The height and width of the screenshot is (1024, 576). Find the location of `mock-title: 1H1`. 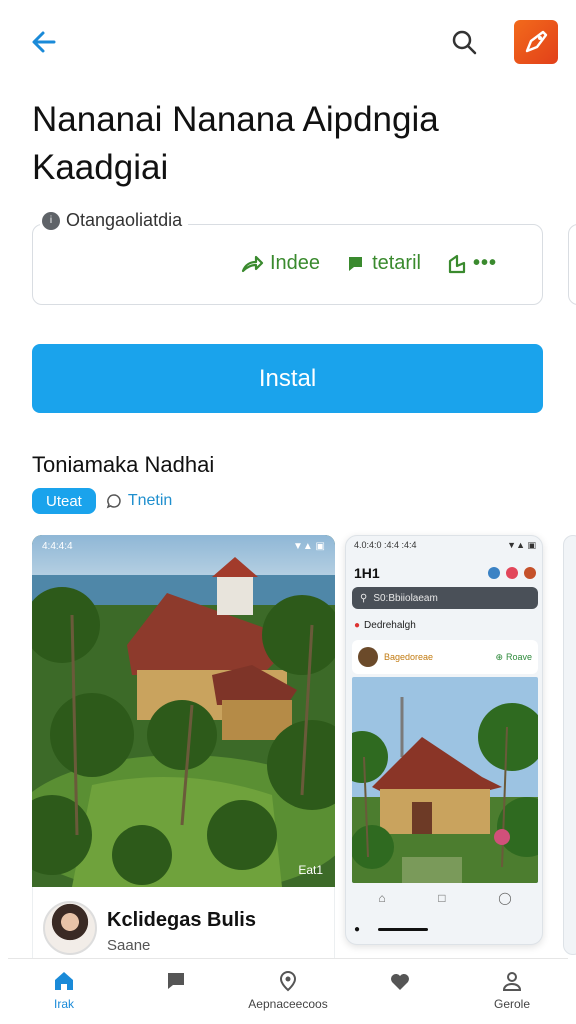

mock-title: 1H1 is located at coordinates (367, 573).